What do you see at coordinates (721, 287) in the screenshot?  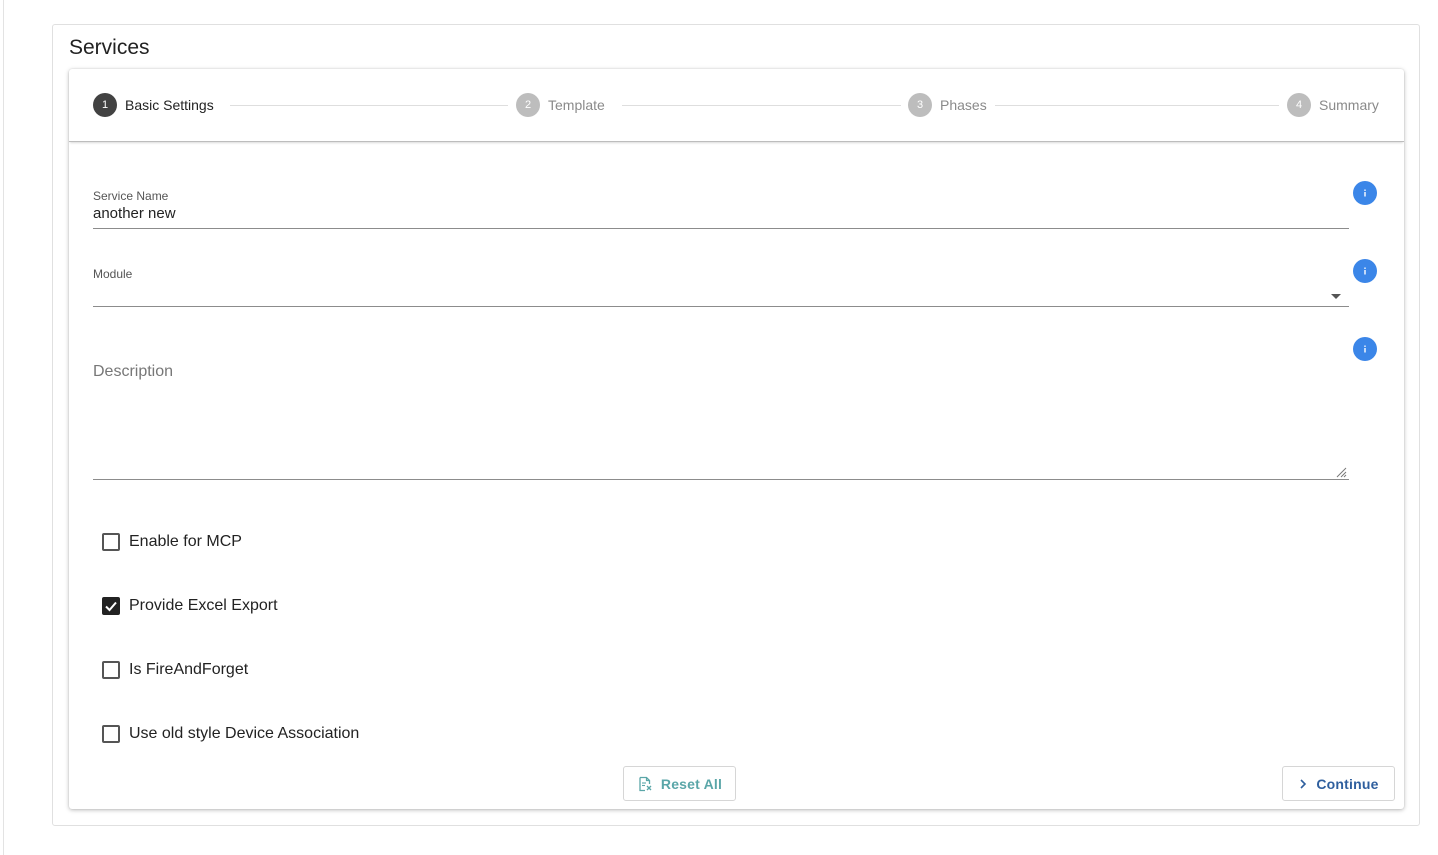 I see `module-select: Module` at bounding box center [721, 287].